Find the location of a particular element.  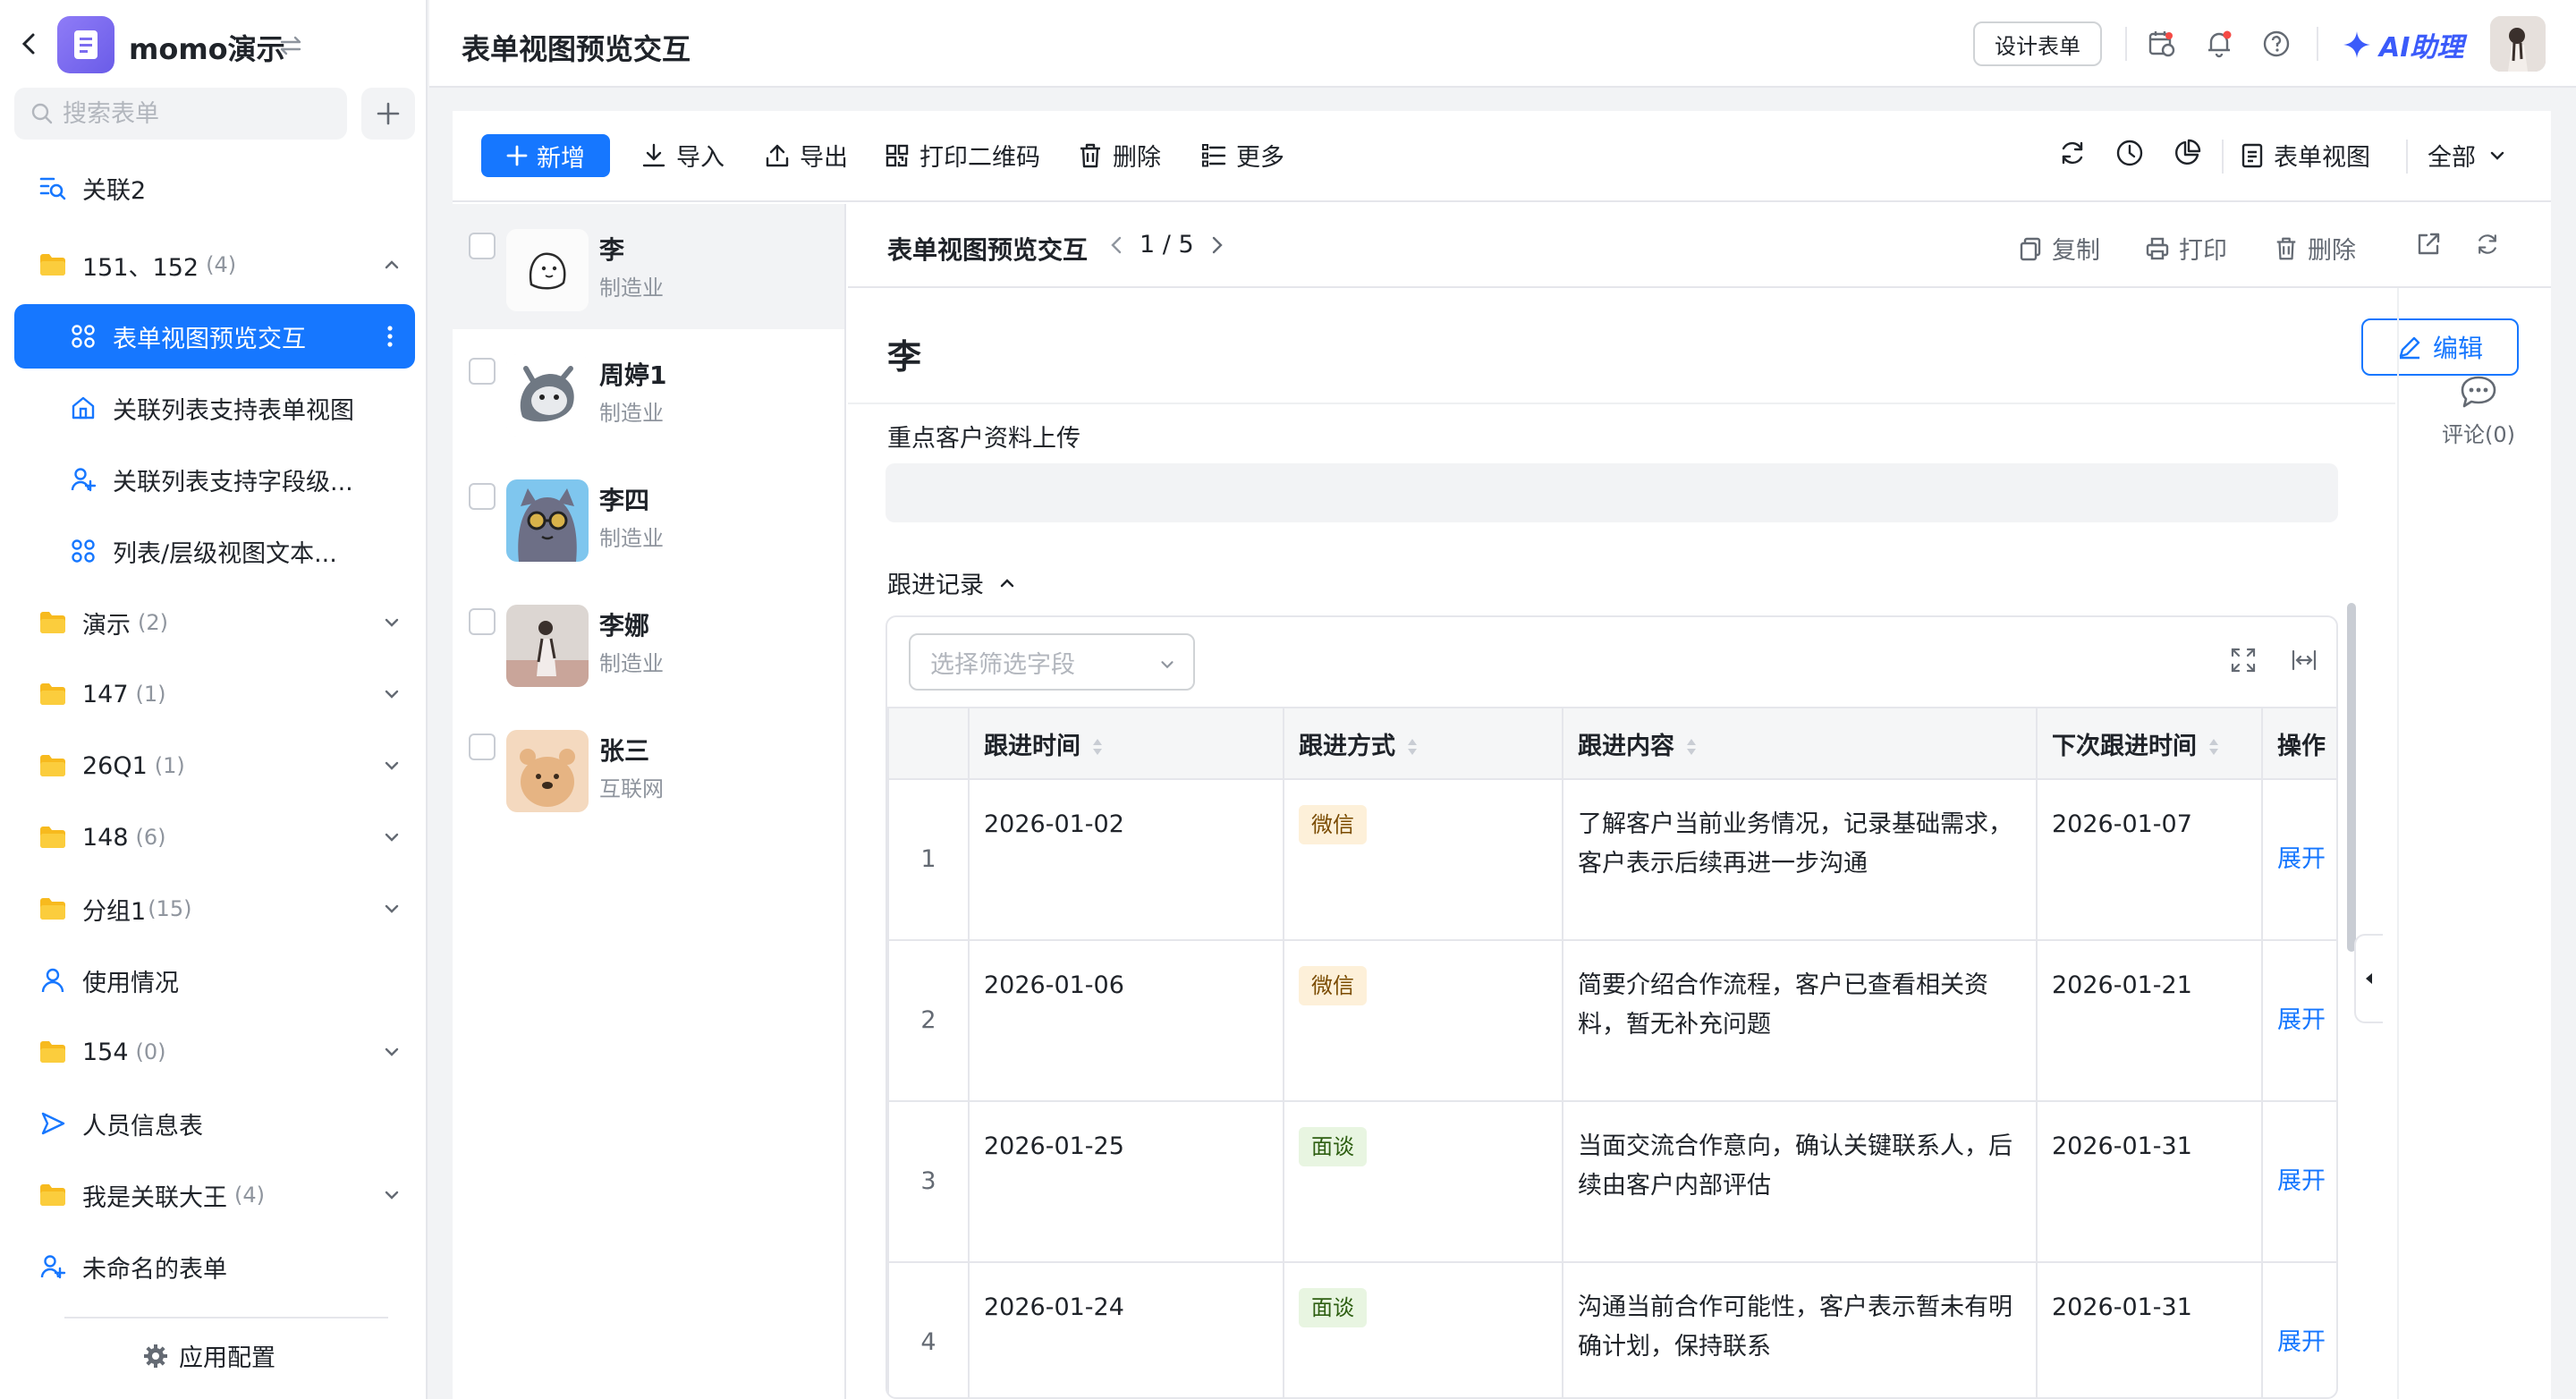

record-card: 周婷1 制造业 is located at coordinates (648, 391).